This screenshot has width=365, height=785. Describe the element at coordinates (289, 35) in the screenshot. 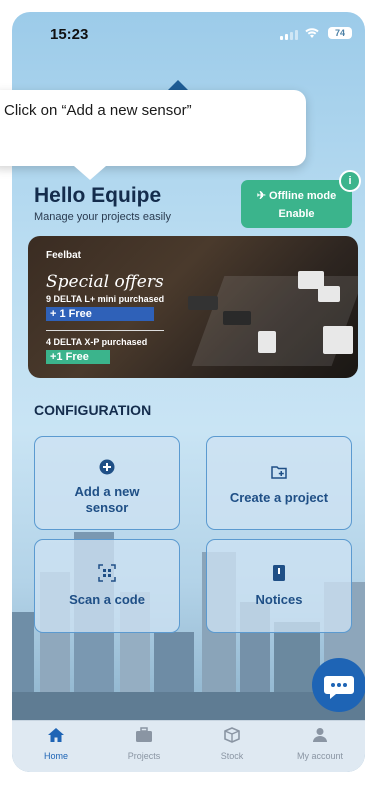

I see `signal-icon` at that location.